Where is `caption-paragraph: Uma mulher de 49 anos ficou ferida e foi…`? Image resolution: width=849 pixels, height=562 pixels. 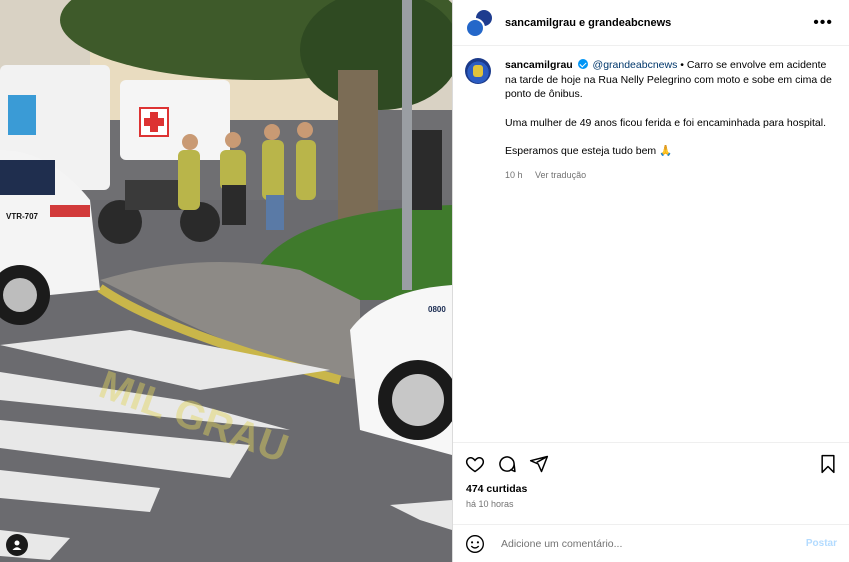
caption-paragraph: Uma mulher de 49 anos ficou ferida e foi… is located at coordinates (666, 122).